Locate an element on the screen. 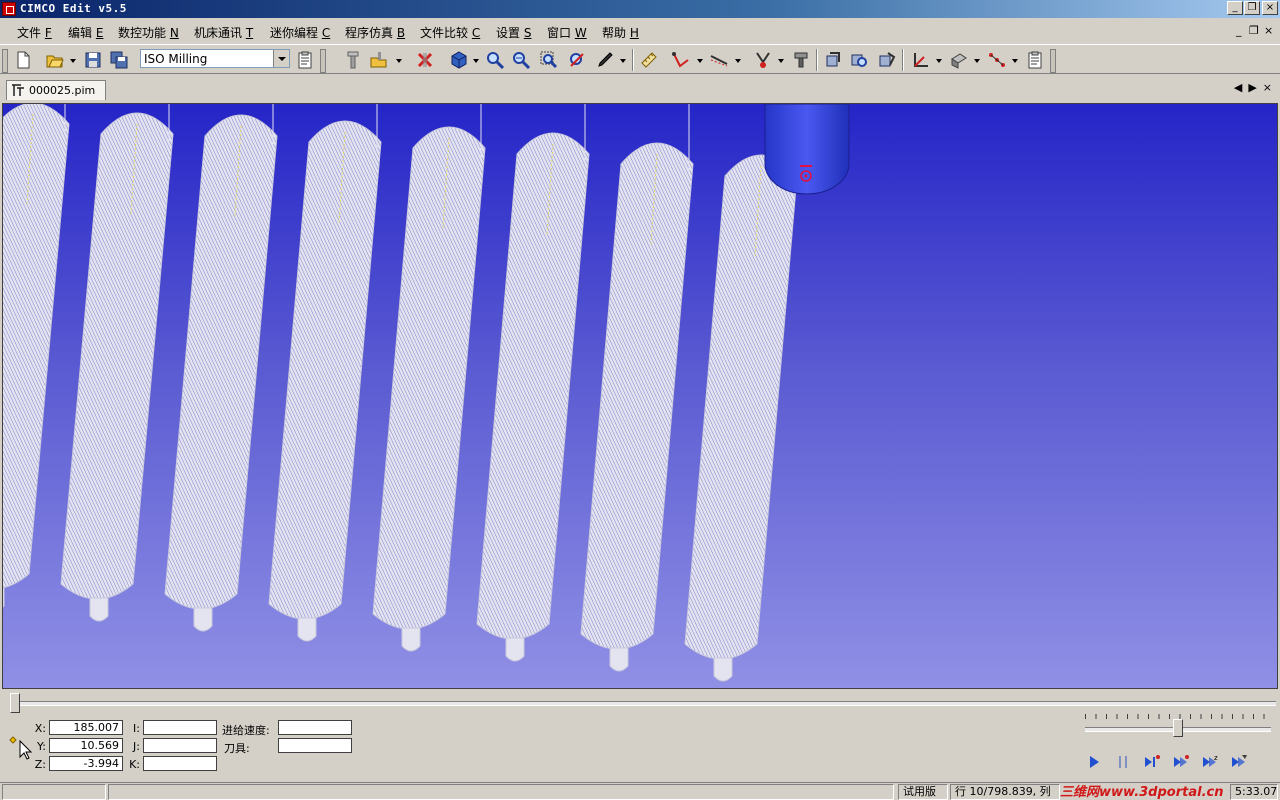 Image resolution: width=1280 pixels, height=800 pixels. step-tool-icon is located at coordinates (1239, 762).